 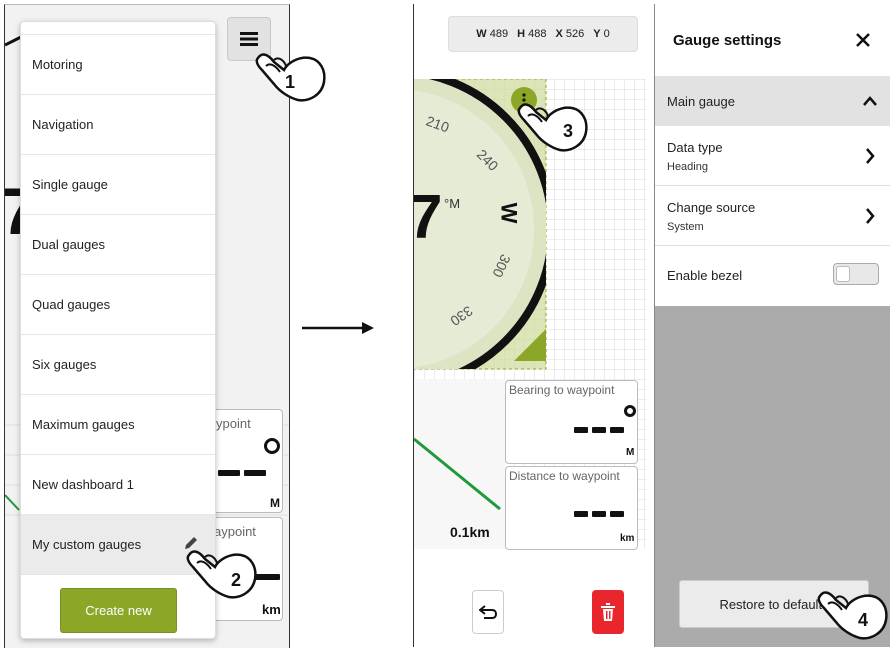 What do you see at coordinates (246, 461) in the screenshot?
I see `bearing-card-partial: ypoint M` at bounding box center [246, 461].